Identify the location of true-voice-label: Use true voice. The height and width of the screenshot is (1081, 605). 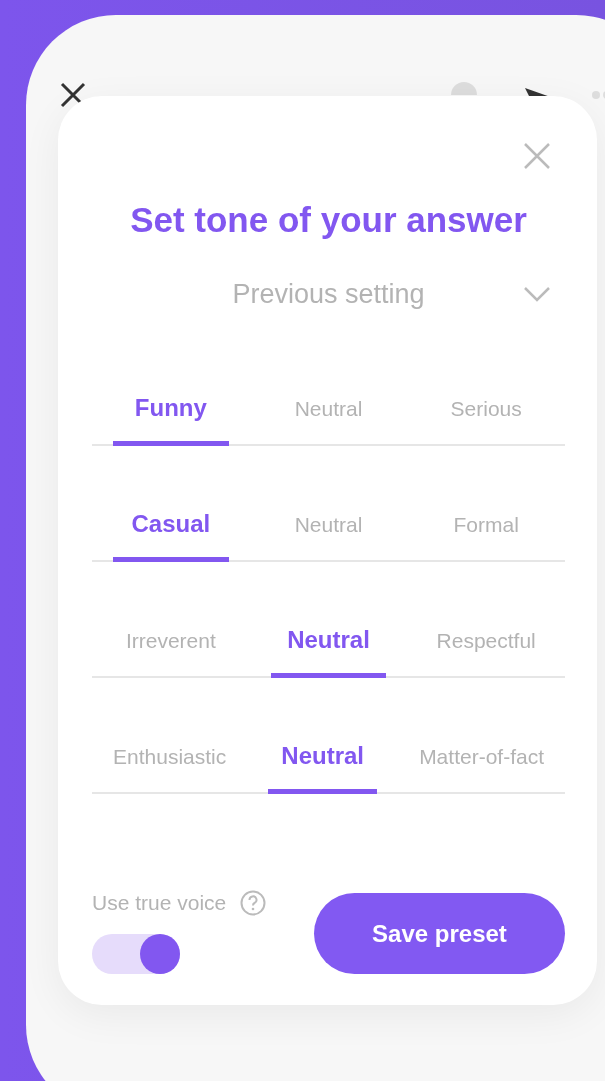
(159, 903).